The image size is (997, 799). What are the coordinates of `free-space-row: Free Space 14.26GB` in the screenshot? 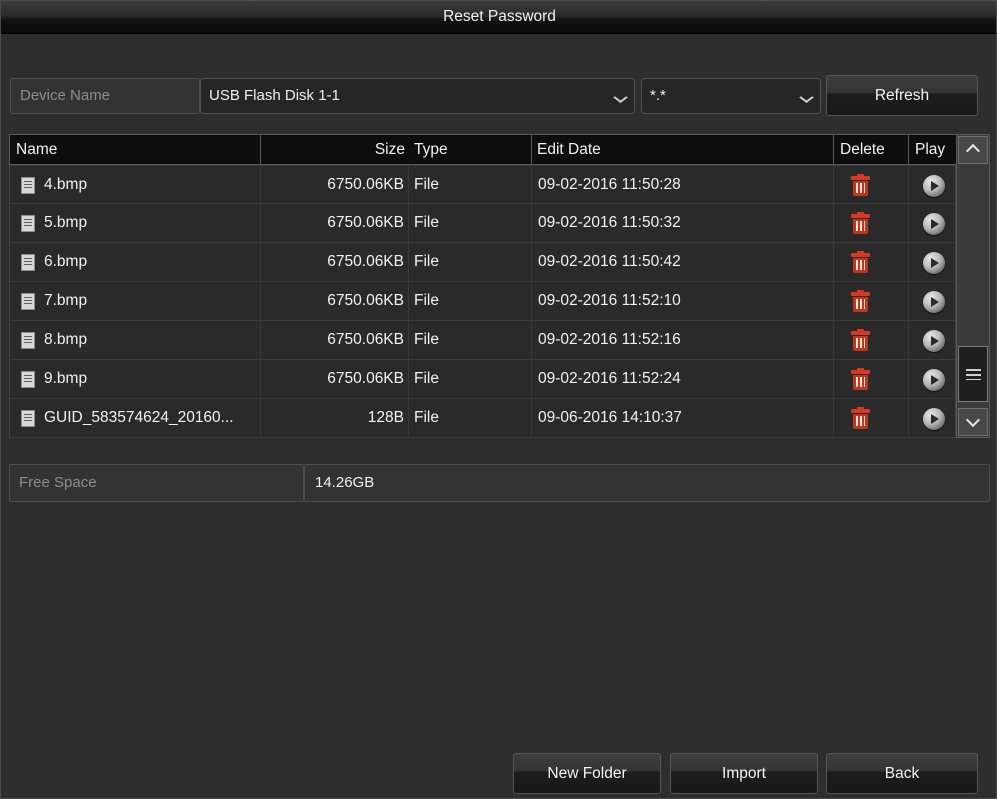 It's located at (499, 483).